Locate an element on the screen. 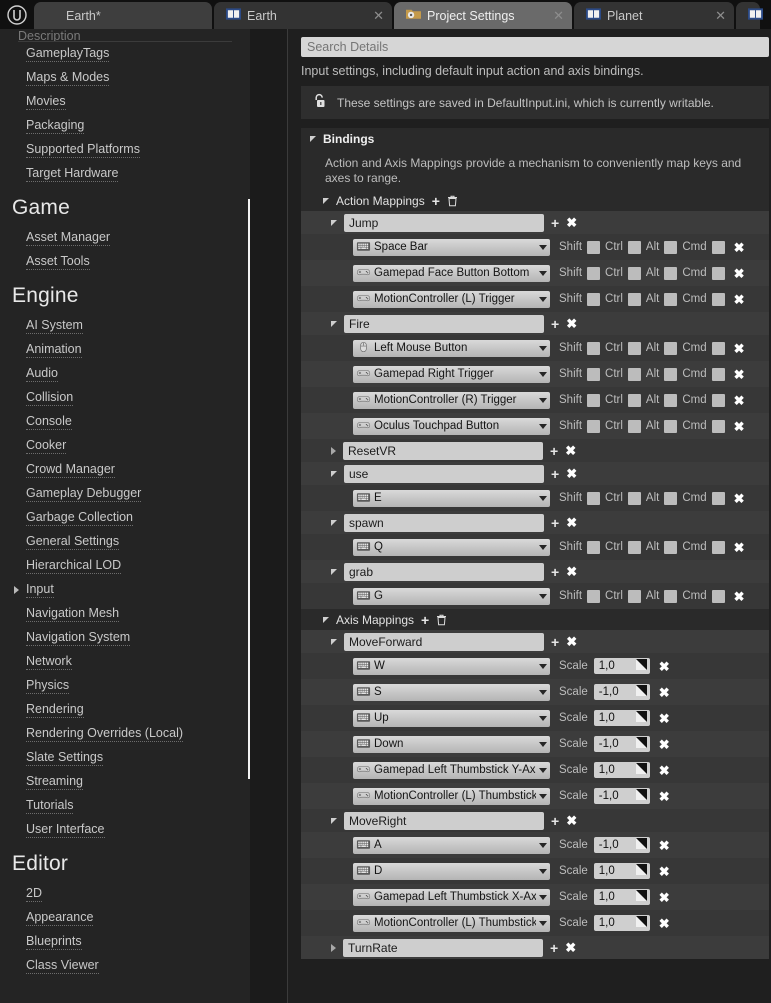 This screenshot has width=771, height=1003. action-mappings-group-header: Action Mappings + is located at coordinates (535, 200).